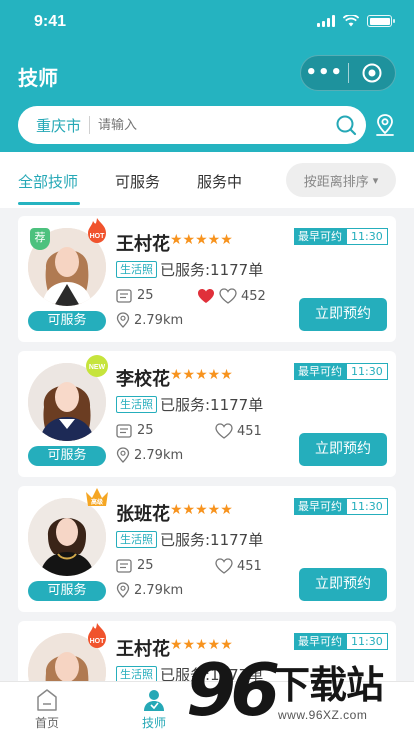 Image resolution: width=414 pixels, height=736 pixels. What do you see at coordinates (341, 180) in the screenshot?
I see `sort-dropdown: 按距离排序 ▾` at bounding box center [341, 180].